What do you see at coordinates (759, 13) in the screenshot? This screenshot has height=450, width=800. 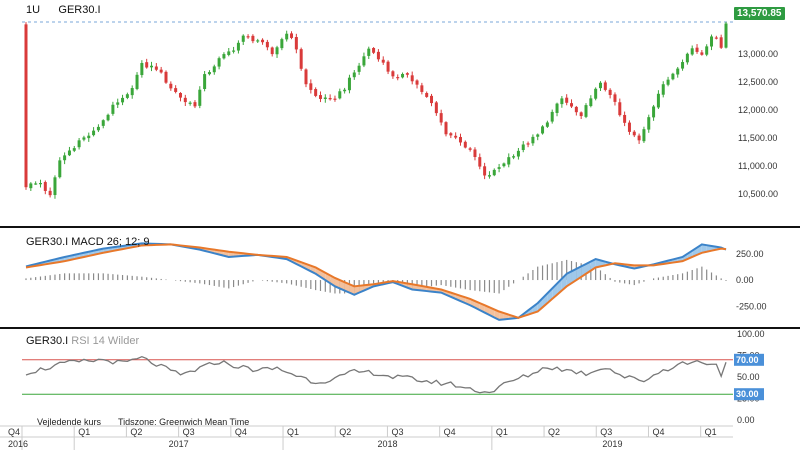 I see `last-price-value: 13,570.85` at bounding box center [759, 13].